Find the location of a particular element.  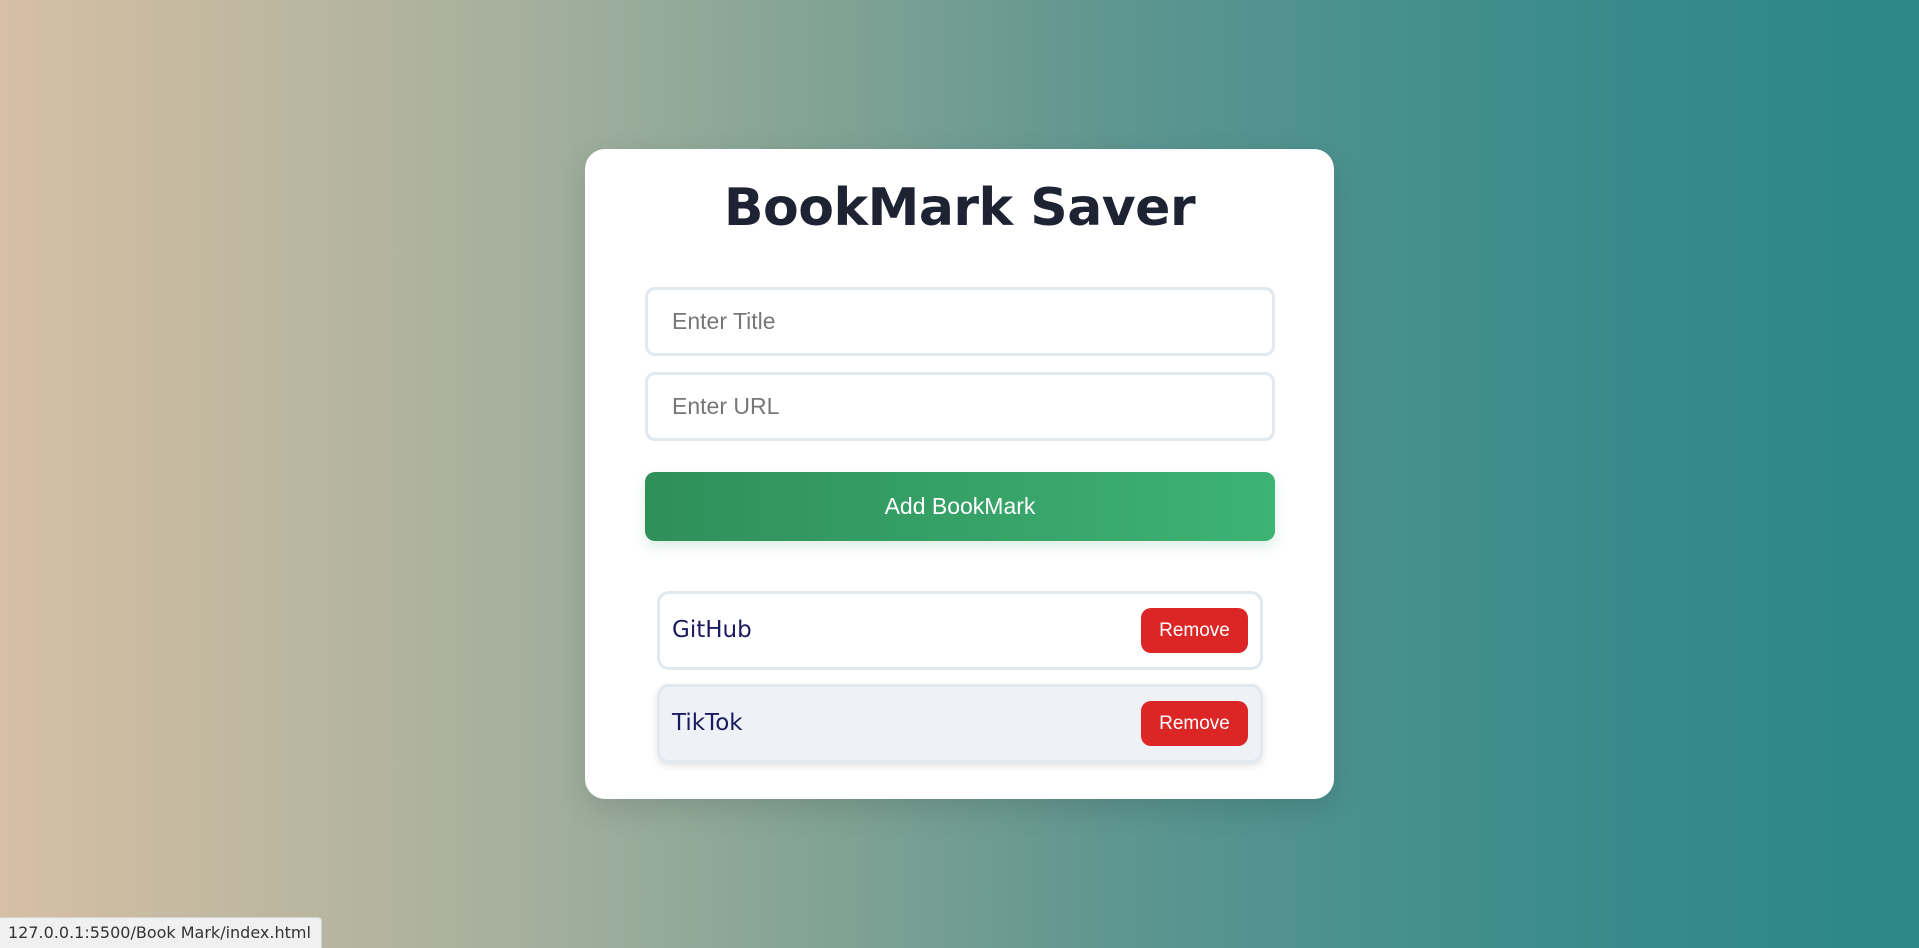

title-input is located at coordinates (960, 321).